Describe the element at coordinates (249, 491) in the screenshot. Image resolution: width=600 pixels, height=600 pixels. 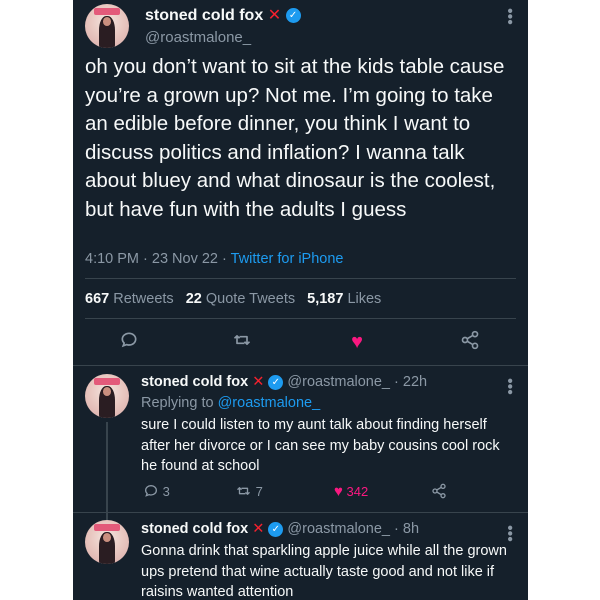
I see `retweet-button: 7` at that location.